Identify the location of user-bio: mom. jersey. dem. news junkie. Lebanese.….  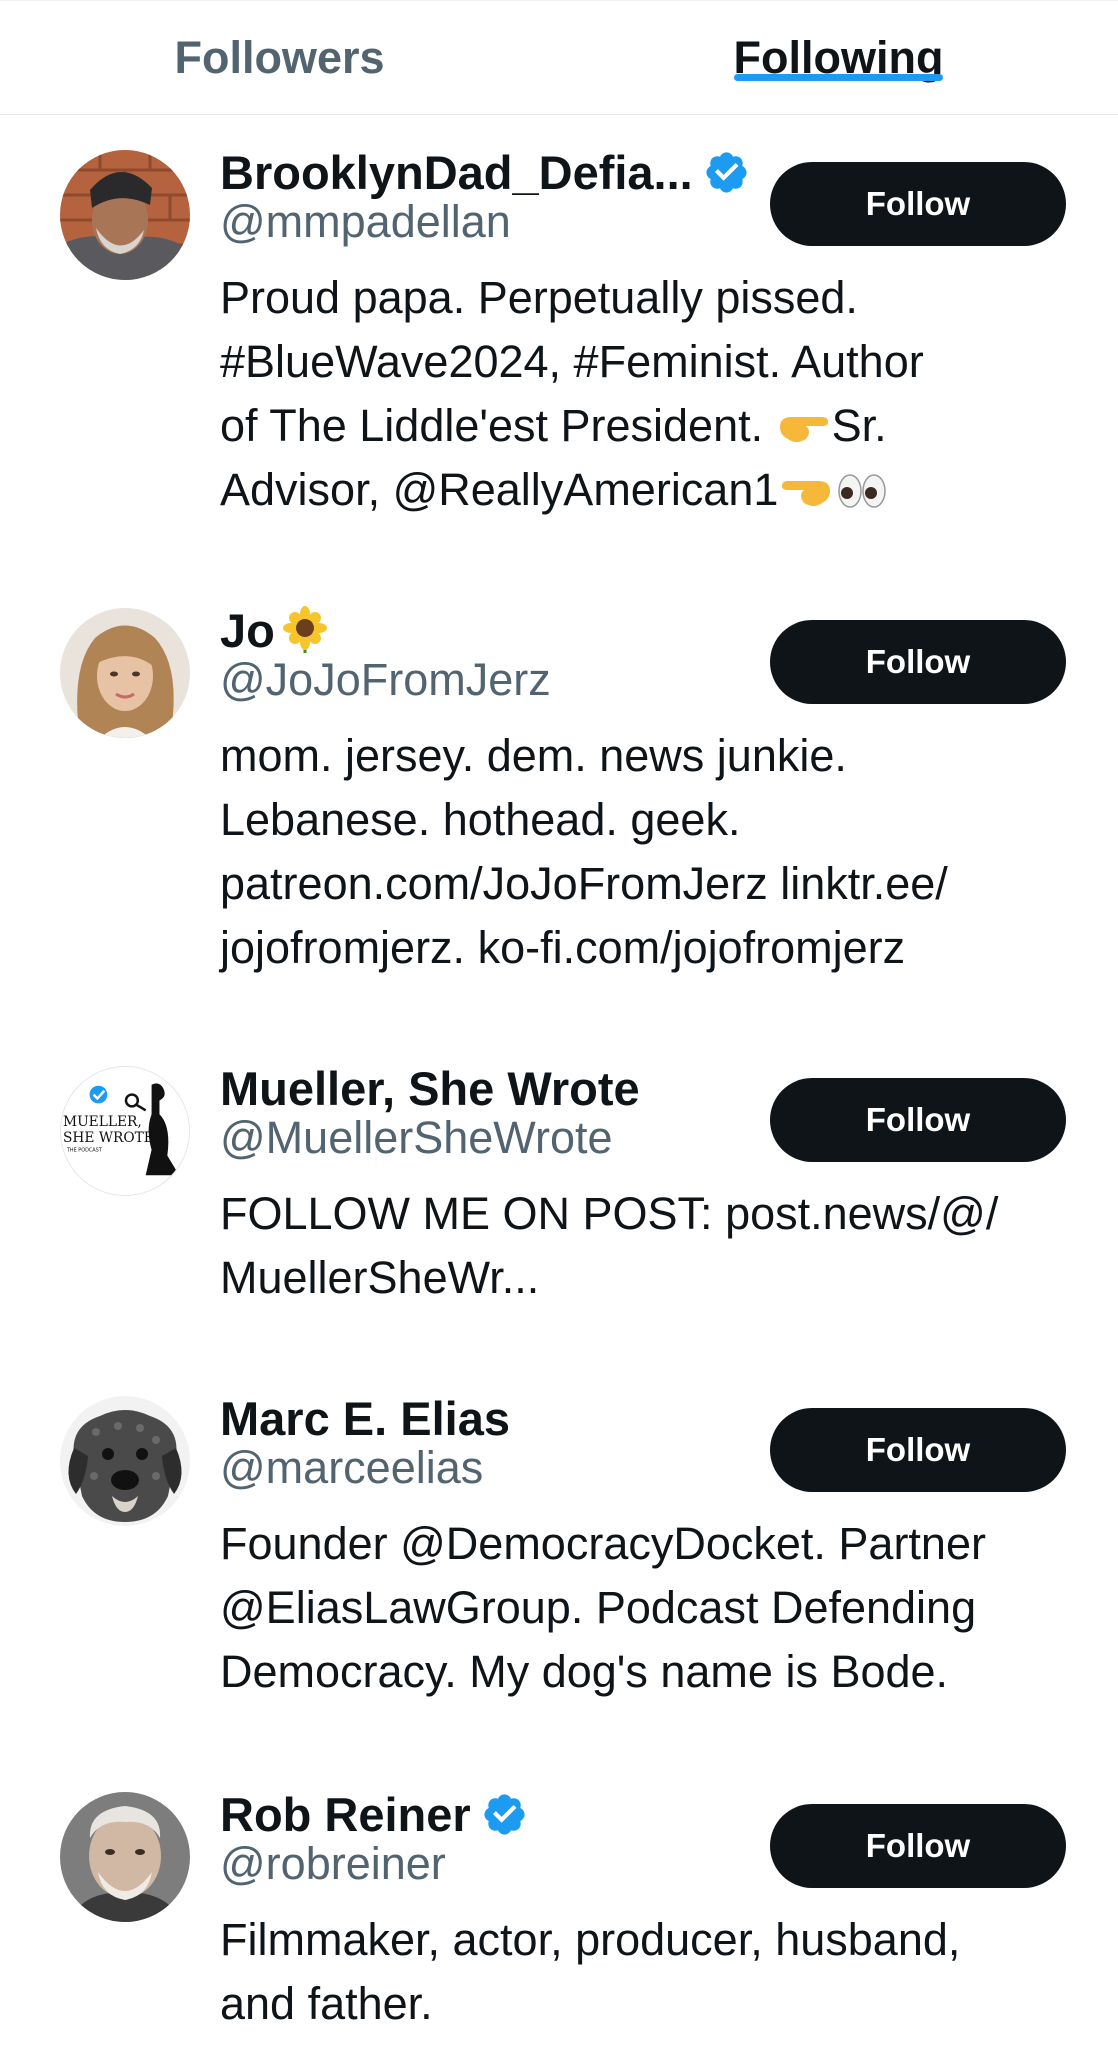
(645, 852).